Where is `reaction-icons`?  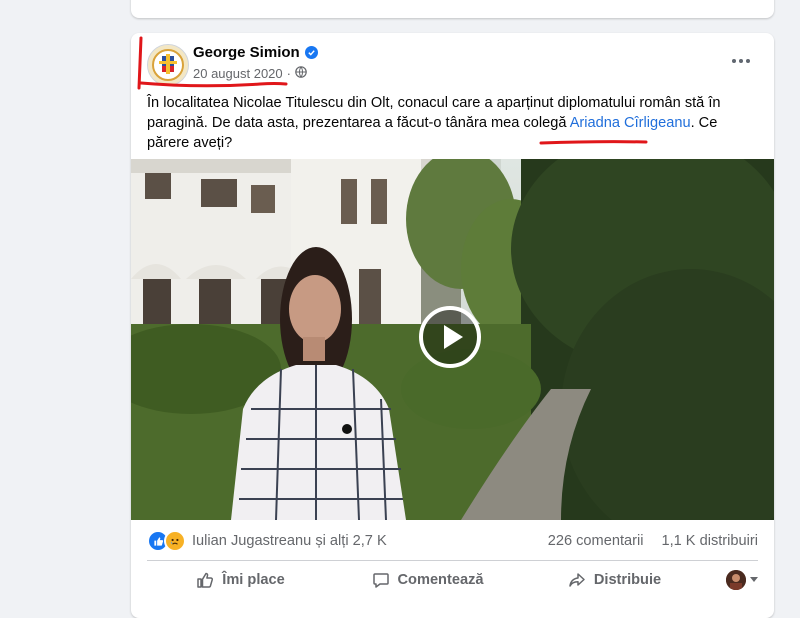
reaction-icons is located at coordinates (166, 541).